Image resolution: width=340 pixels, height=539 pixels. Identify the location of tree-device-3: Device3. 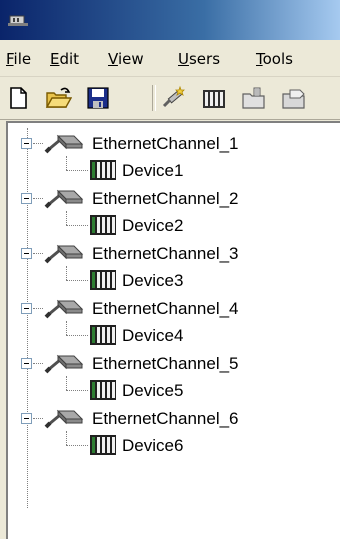
(165, 281).